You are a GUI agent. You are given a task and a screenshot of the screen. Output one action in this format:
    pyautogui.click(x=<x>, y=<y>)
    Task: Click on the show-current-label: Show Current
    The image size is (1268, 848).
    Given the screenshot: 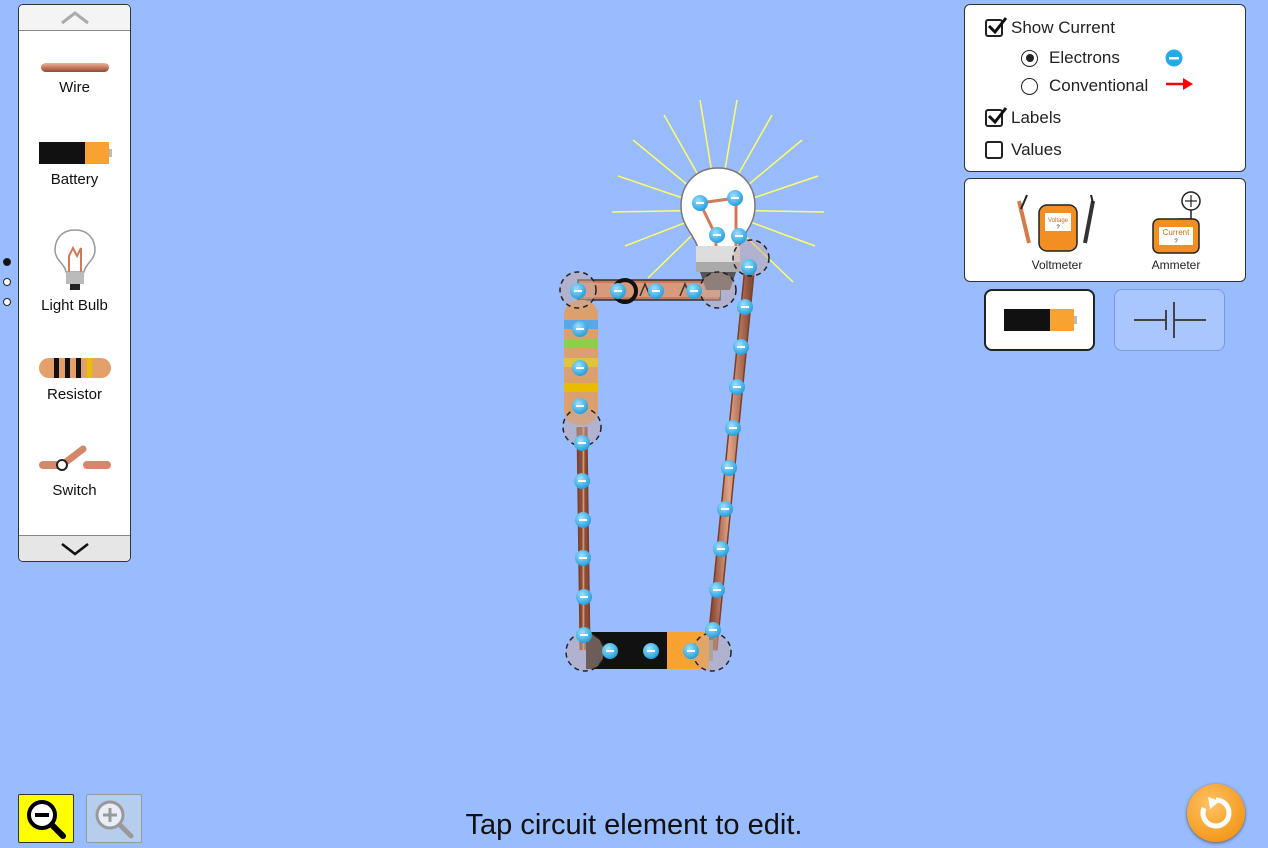 What is the action you would take?
    pyautogui.click(x=1063, y=27)
    